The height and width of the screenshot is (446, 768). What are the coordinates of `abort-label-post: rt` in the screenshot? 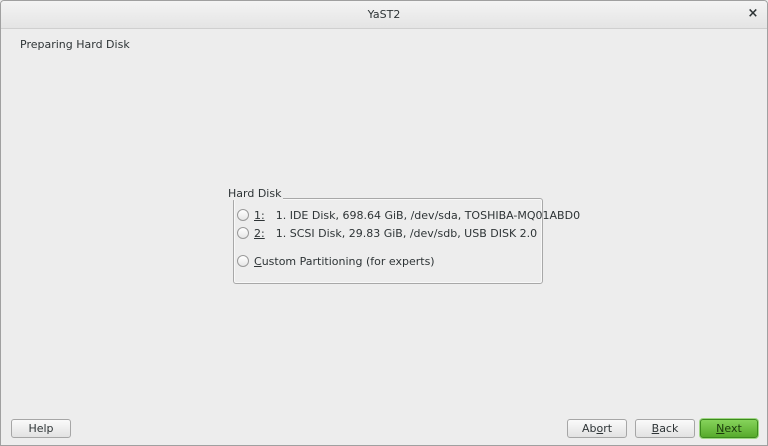 It's located at (608, 428).